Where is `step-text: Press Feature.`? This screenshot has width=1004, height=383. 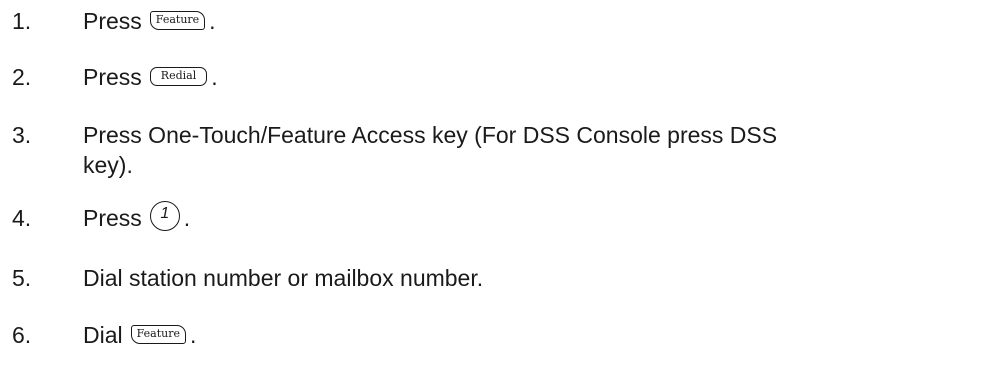 step-text: Press Feature. is located at coordinates (540, 21).